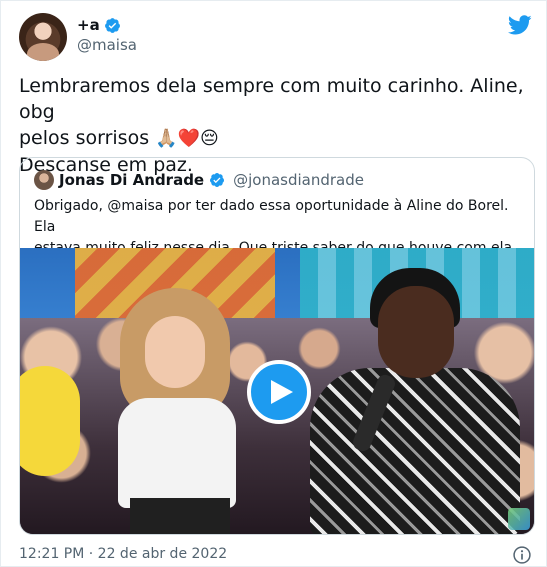  What do you see at coordinates (187, 138) in the screenshot?
I see `tweet-emojis: 🙏🏼❤️😔` at bounding box center [187, 138].